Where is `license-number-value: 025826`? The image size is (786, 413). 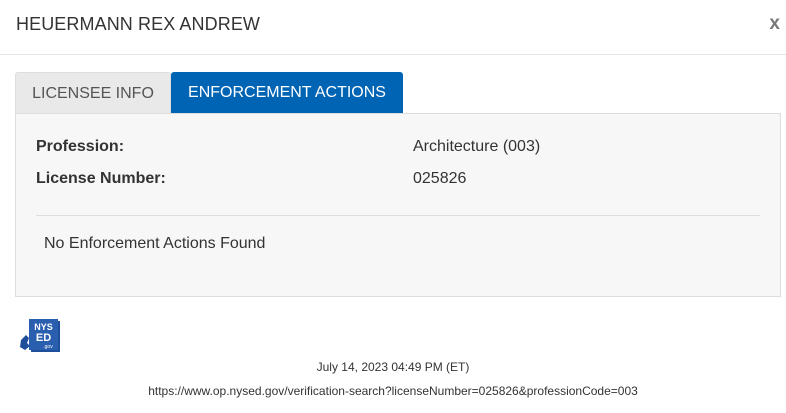
license-number-value: 025826 is located at coordinates (440, 178).